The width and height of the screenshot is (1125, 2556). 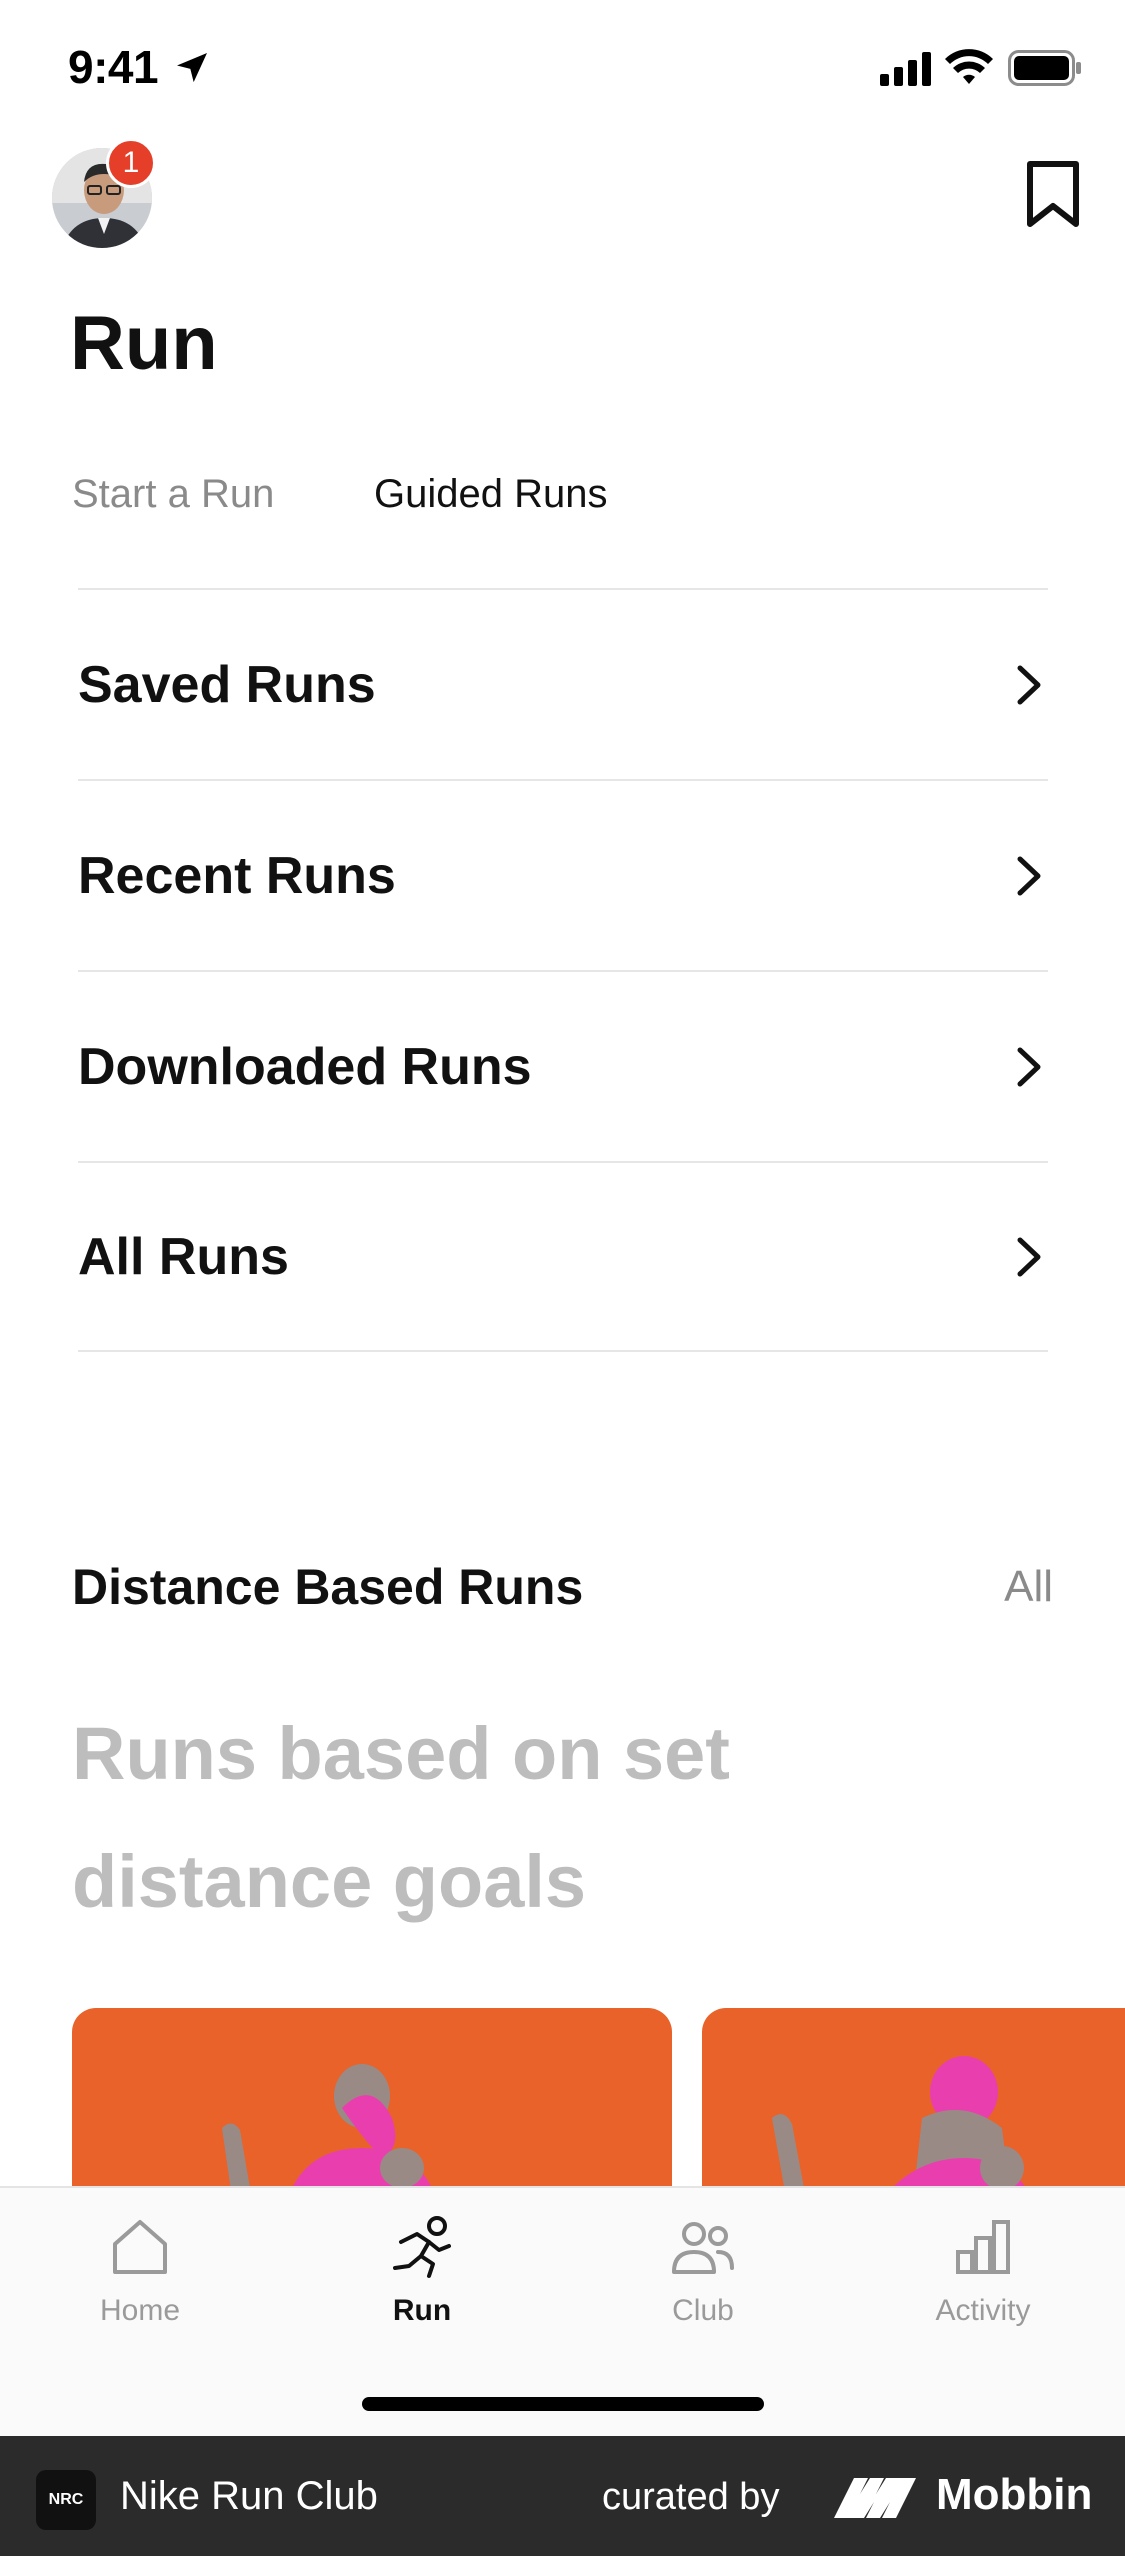 I want to click on footer-app-name: Nike Run Club, so click(x=249, y=2496).